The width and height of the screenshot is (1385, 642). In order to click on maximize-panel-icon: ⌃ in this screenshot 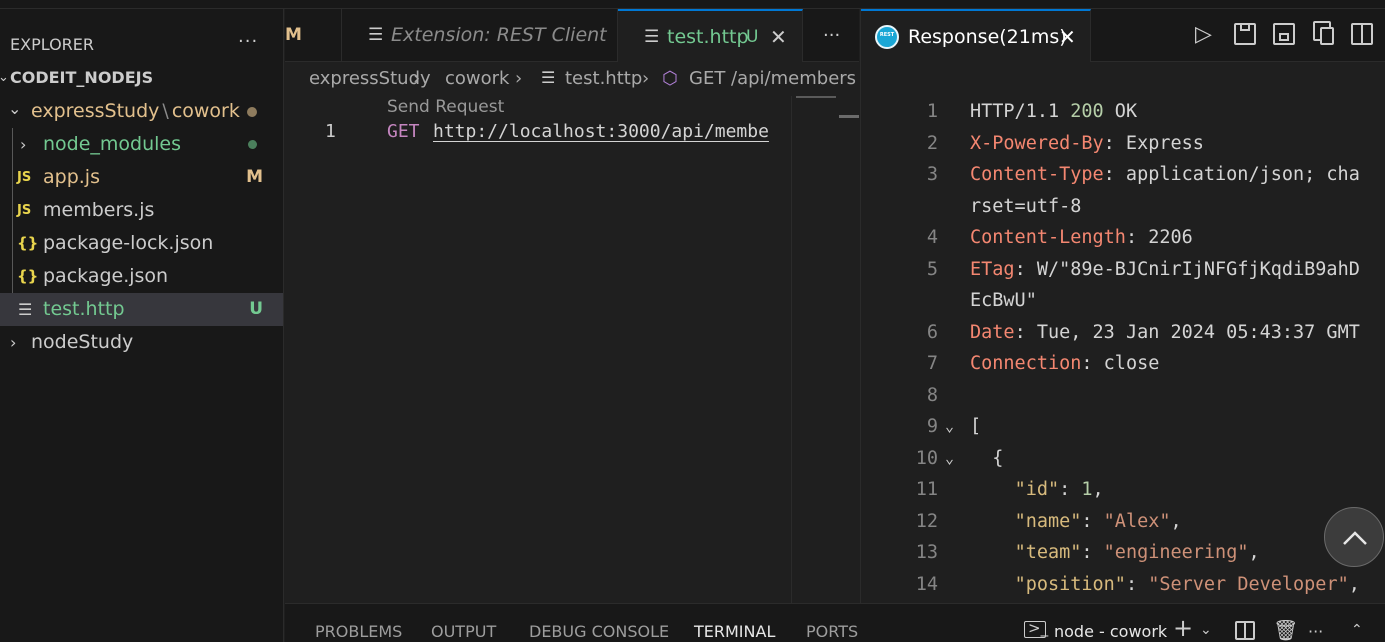, I will do `click(1357, 630)`.